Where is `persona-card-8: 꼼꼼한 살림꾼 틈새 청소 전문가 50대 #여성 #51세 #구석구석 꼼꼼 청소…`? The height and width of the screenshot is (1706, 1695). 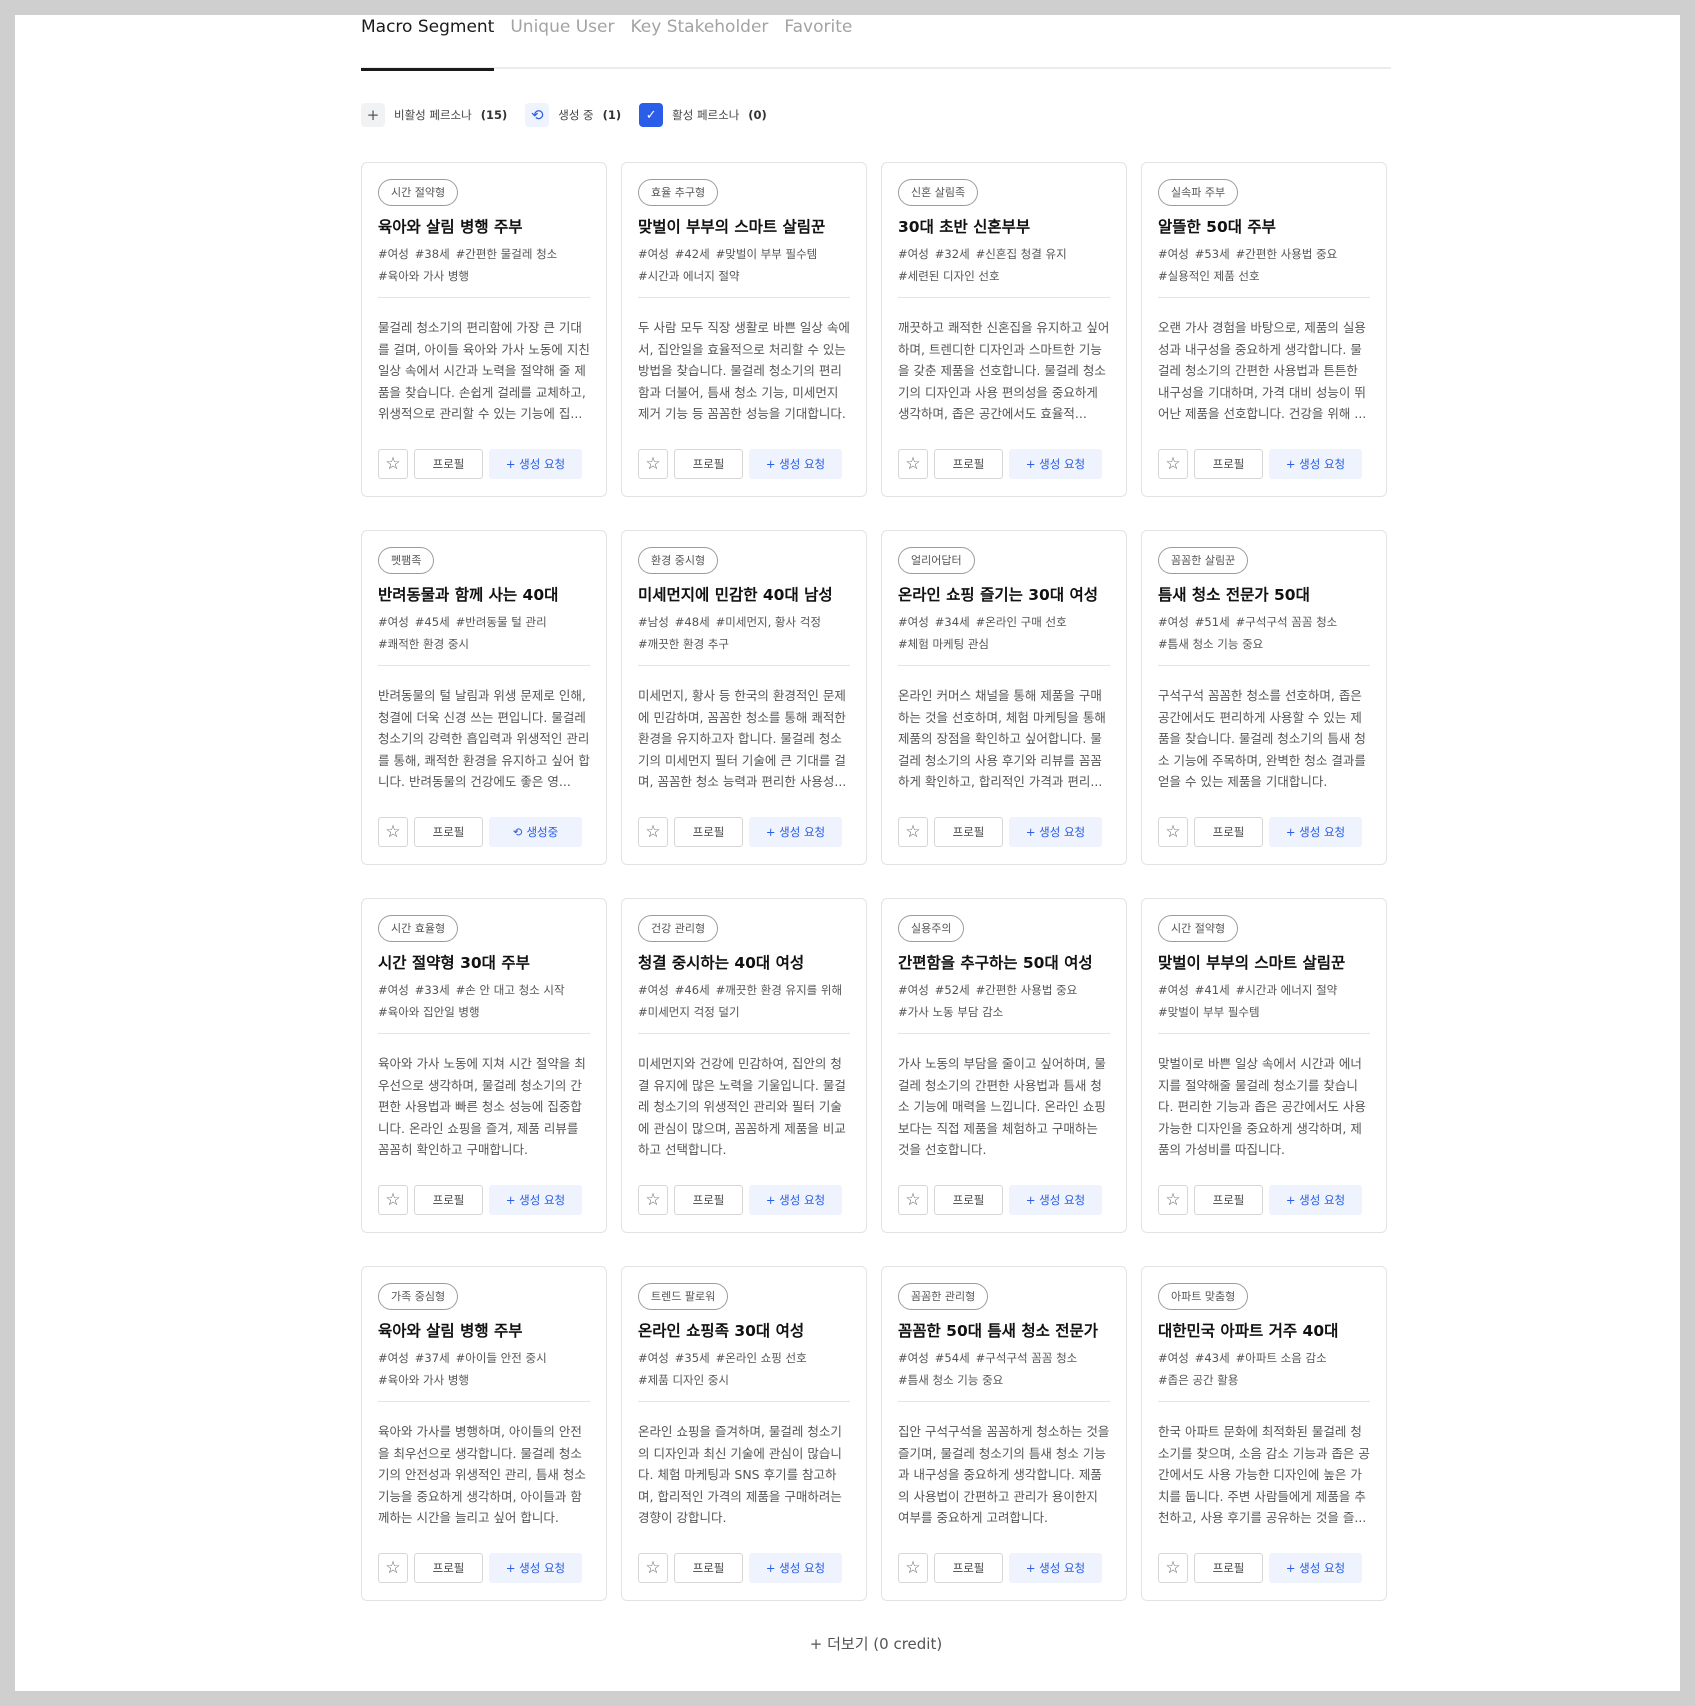 persona-card-8: 꼼꼼한 살림꾼 틈새 청소 전문가 50대 #여성 #51세 #구석구석 꼼꼼 청소… is located at coordinates (1264, 697).